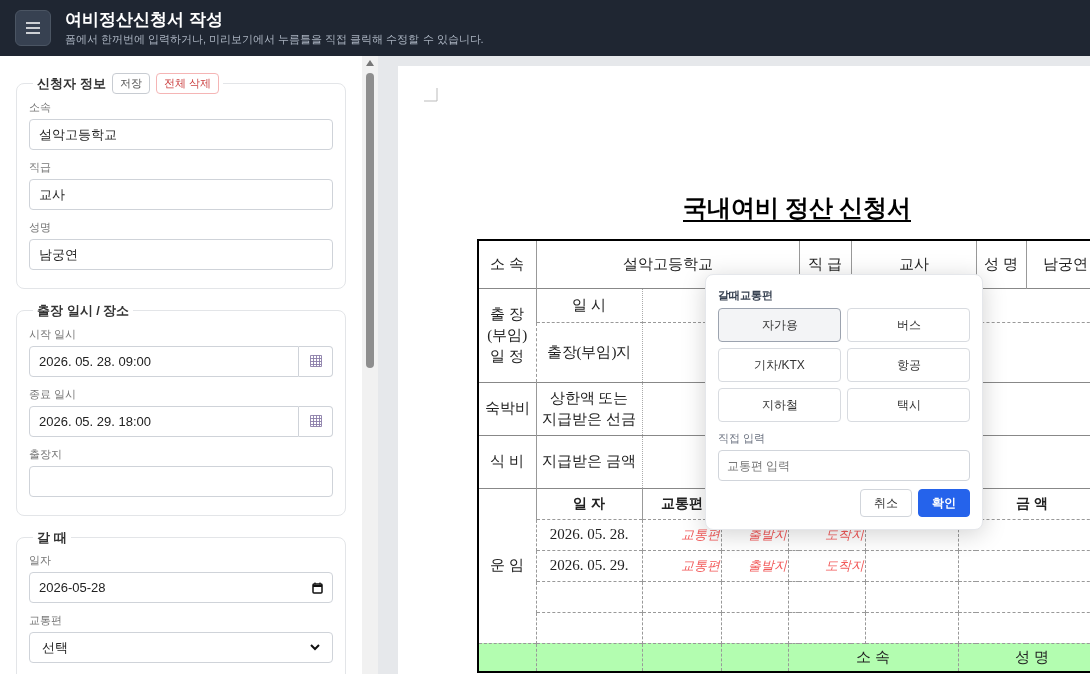 Image resolution: width=1090 pixels, height=674 pixels. I want to click on input-field: 교사, so click(181, 194).